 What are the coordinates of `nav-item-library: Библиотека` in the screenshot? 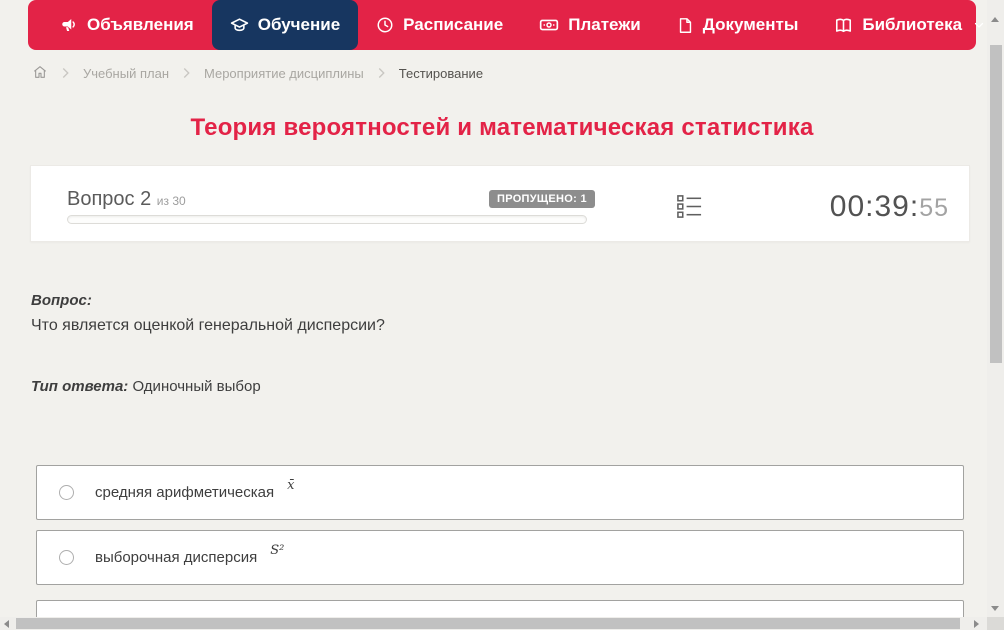 It's located at (909, 25).